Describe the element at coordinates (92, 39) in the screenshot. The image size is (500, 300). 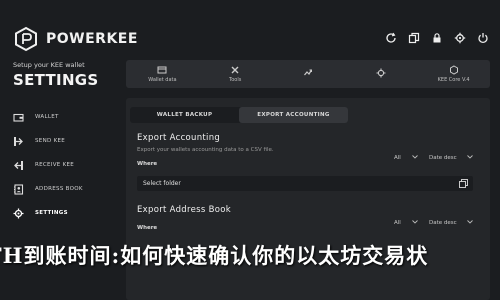
I see `brand-name: POWERKEE` at that location.